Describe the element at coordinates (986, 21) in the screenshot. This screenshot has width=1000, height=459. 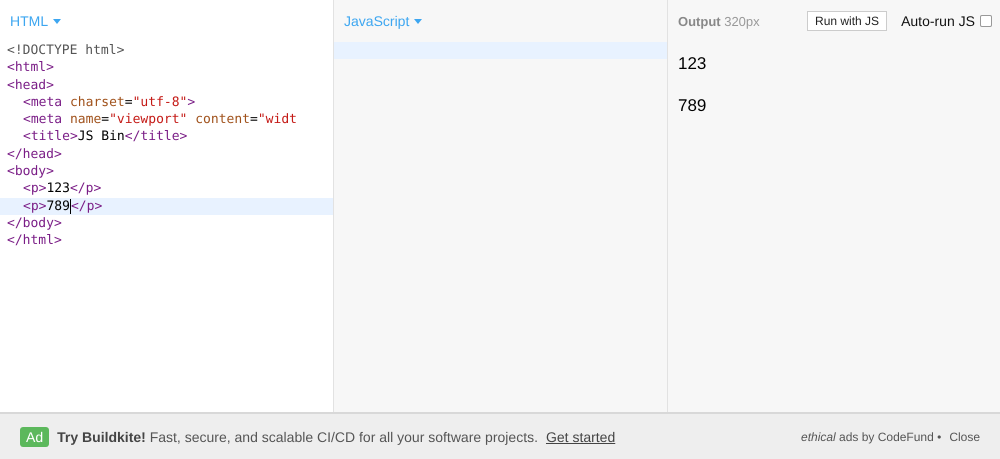
I see `auto-run-checkbox` at that location.